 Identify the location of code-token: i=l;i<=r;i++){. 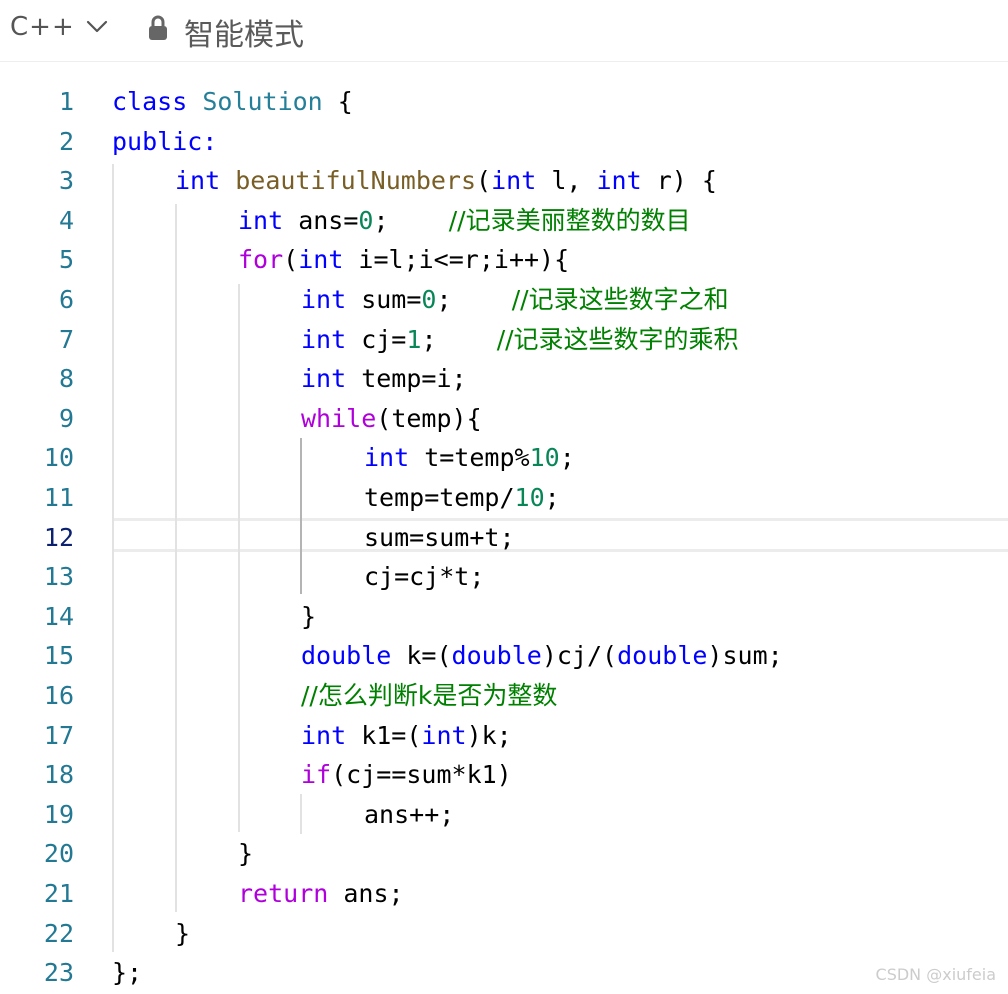
(456, 260).